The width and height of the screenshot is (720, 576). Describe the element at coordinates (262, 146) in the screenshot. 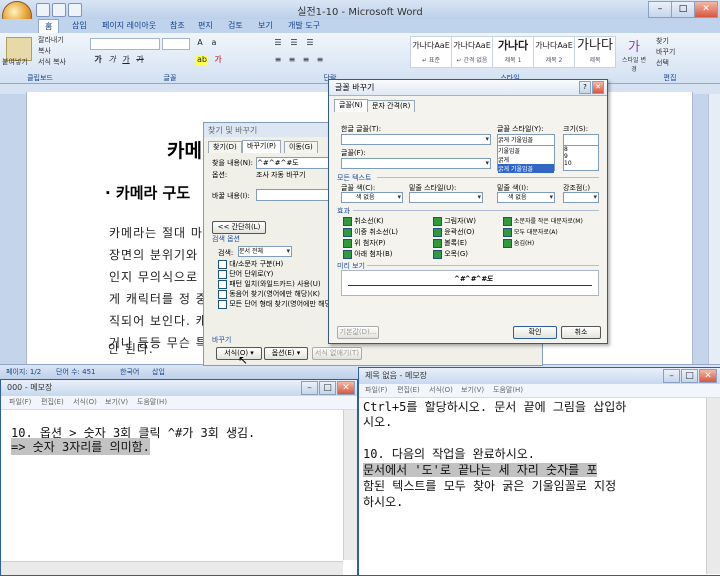

I see `tab-replace: 바꾸기(P)` at that location.